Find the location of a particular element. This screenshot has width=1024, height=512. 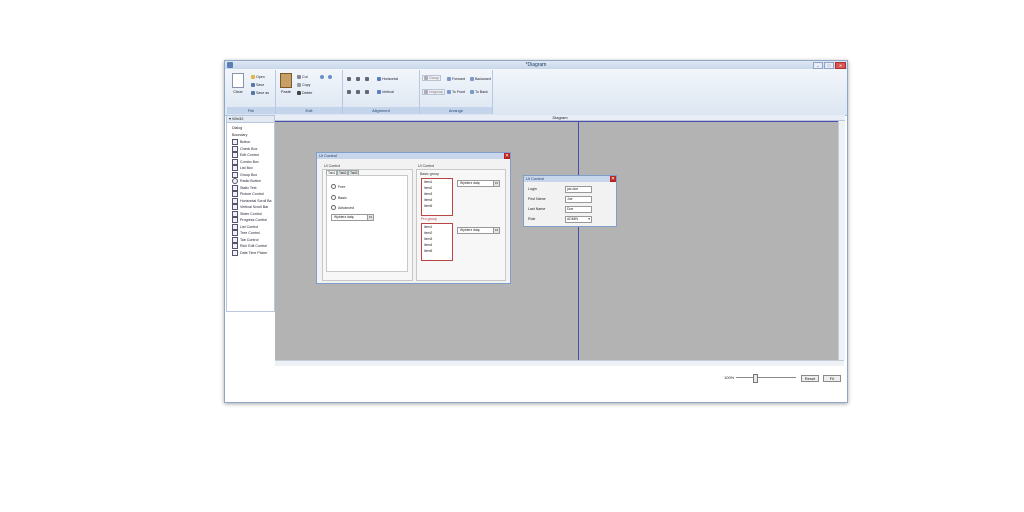

save-icon is located at coordinates (253, 85).